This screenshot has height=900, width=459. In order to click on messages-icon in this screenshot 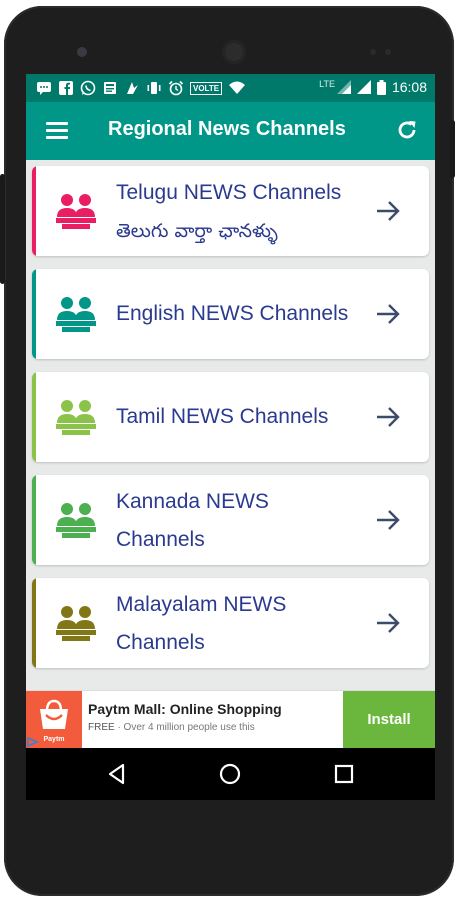, I will do `click(44, 88)`.